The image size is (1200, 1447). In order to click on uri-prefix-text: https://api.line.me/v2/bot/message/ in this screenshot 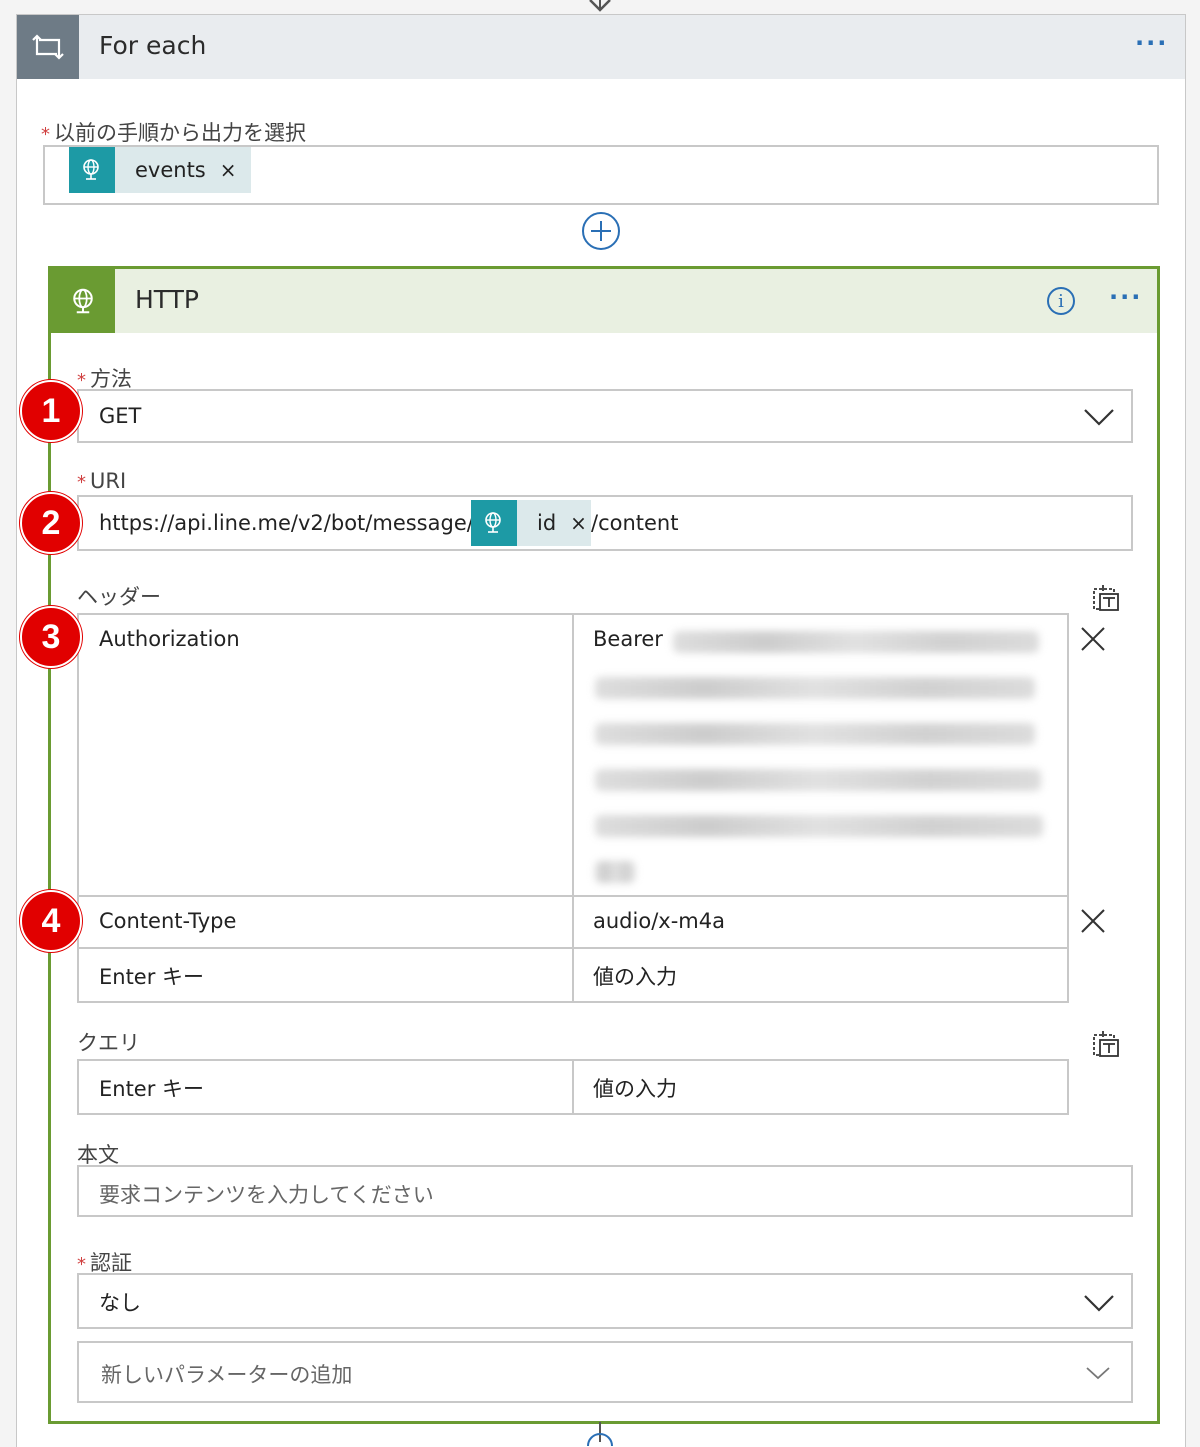, I will do `click(286, 523)`.